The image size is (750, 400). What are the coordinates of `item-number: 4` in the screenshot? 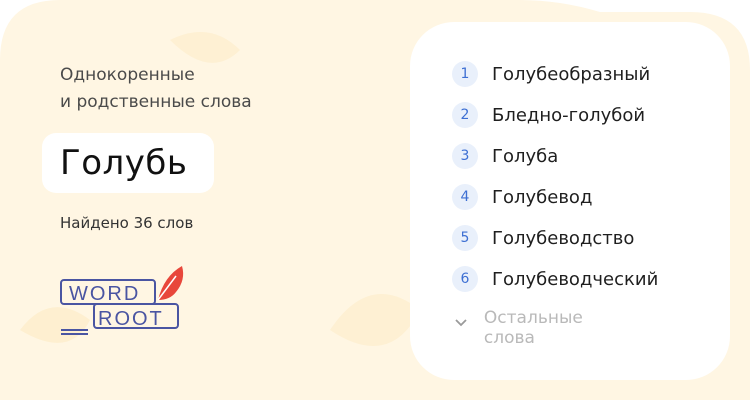 It's located at (465, 197).